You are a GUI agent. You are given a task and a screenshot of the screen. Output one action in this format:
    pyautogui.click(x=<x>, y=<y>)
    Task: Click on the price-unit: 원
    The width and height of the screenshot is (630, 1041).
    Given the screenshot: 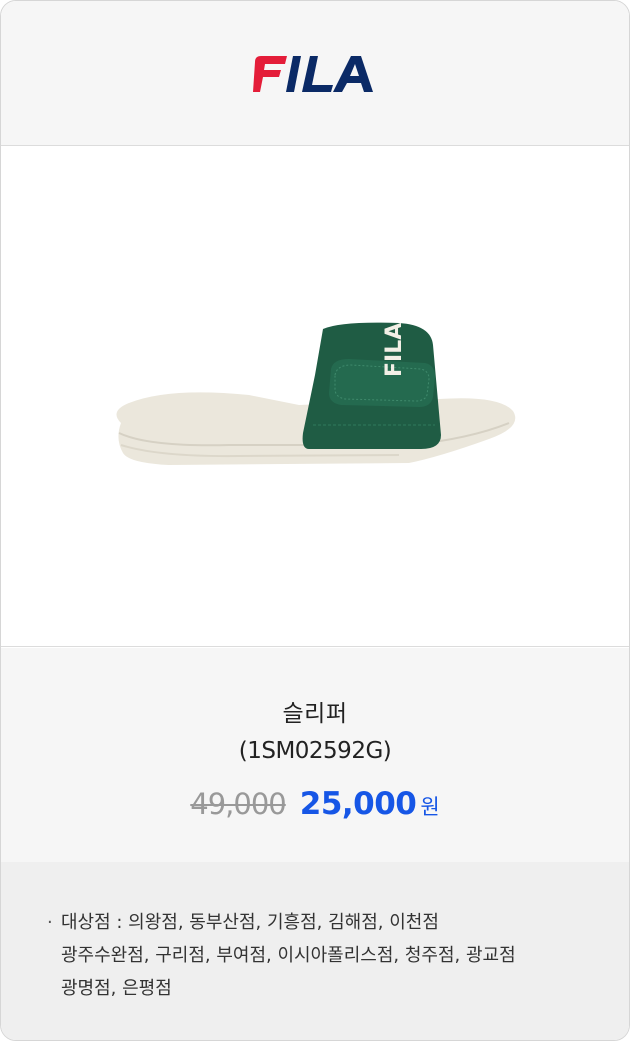 What is the action you would take?
    pyautogui.click(x=430, y=807)
    